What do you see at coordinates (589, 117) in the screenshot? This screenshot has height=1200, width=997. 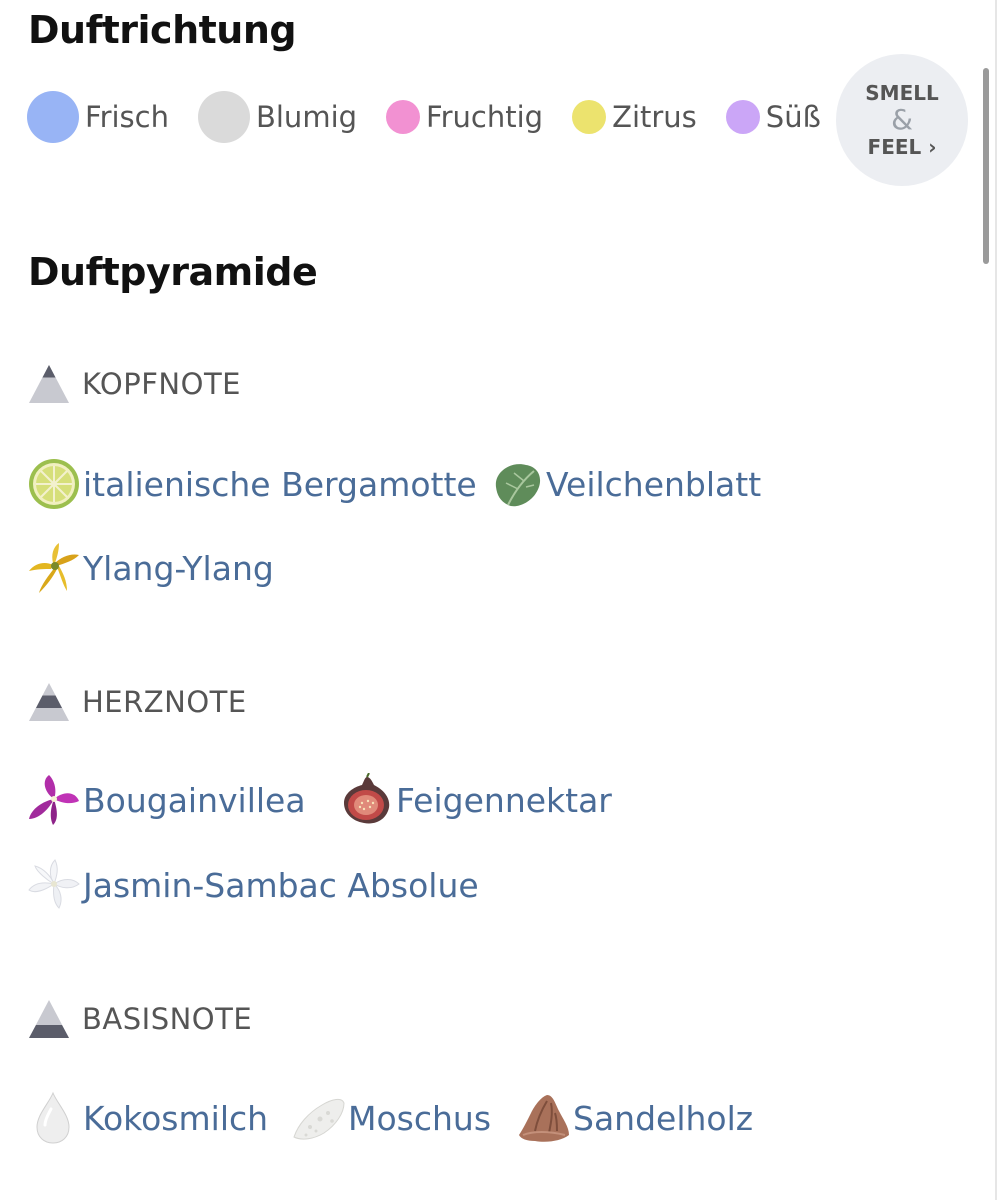 I see `zitrus-dot-icon` at bounding box center [589, 117].